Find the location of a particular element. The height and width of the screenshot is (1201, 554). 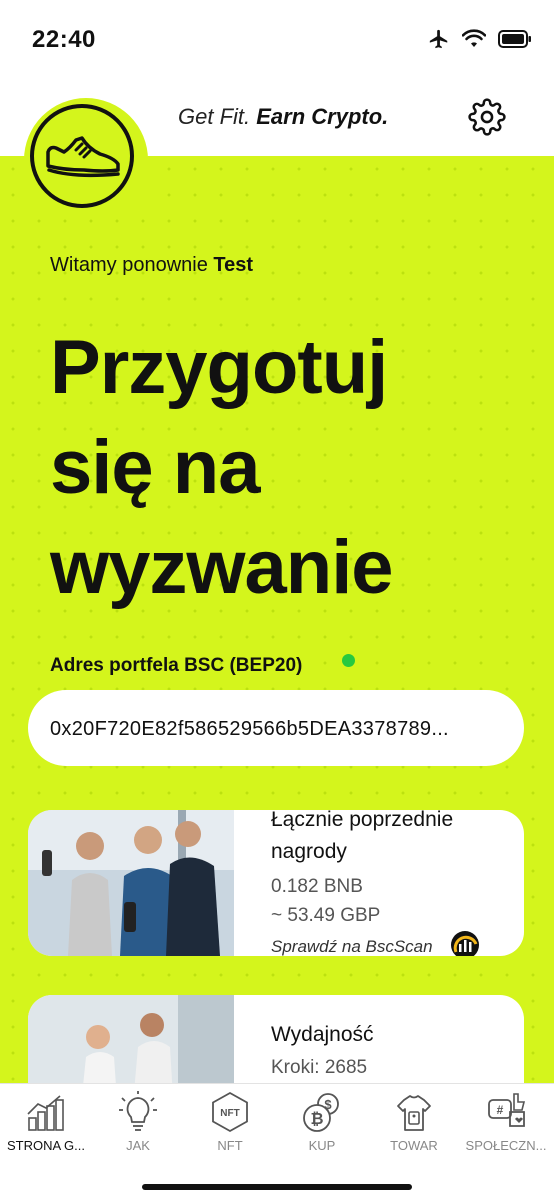

wallet-label: Adres portfela BSC (BEP20) is located at coordinates (176, 665).